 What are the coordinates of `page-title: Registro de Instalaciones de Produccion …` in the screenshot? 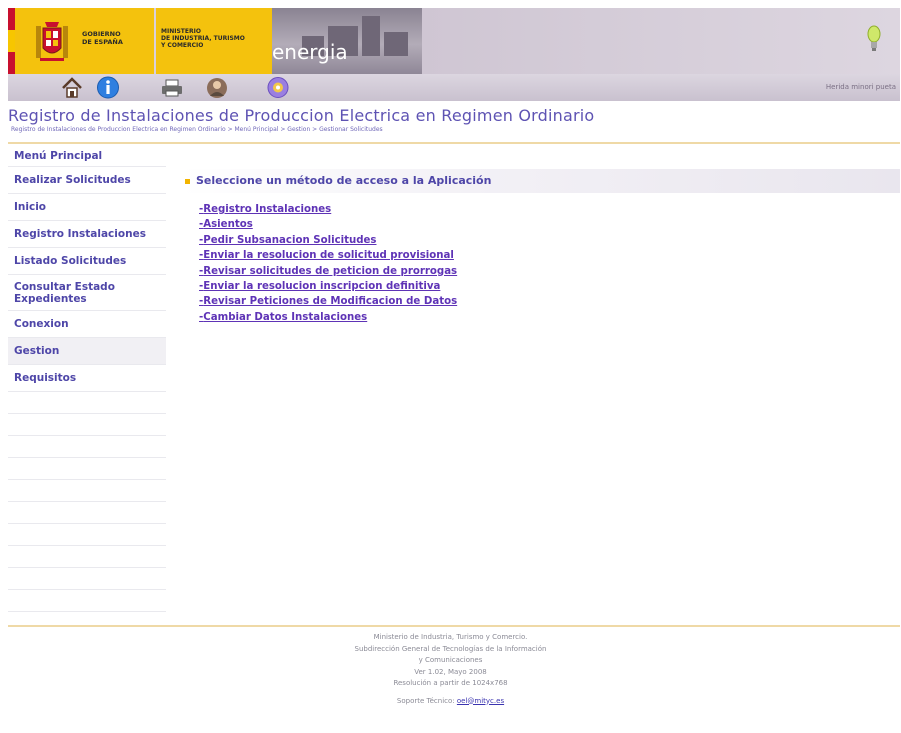 It's located at (301, 115).